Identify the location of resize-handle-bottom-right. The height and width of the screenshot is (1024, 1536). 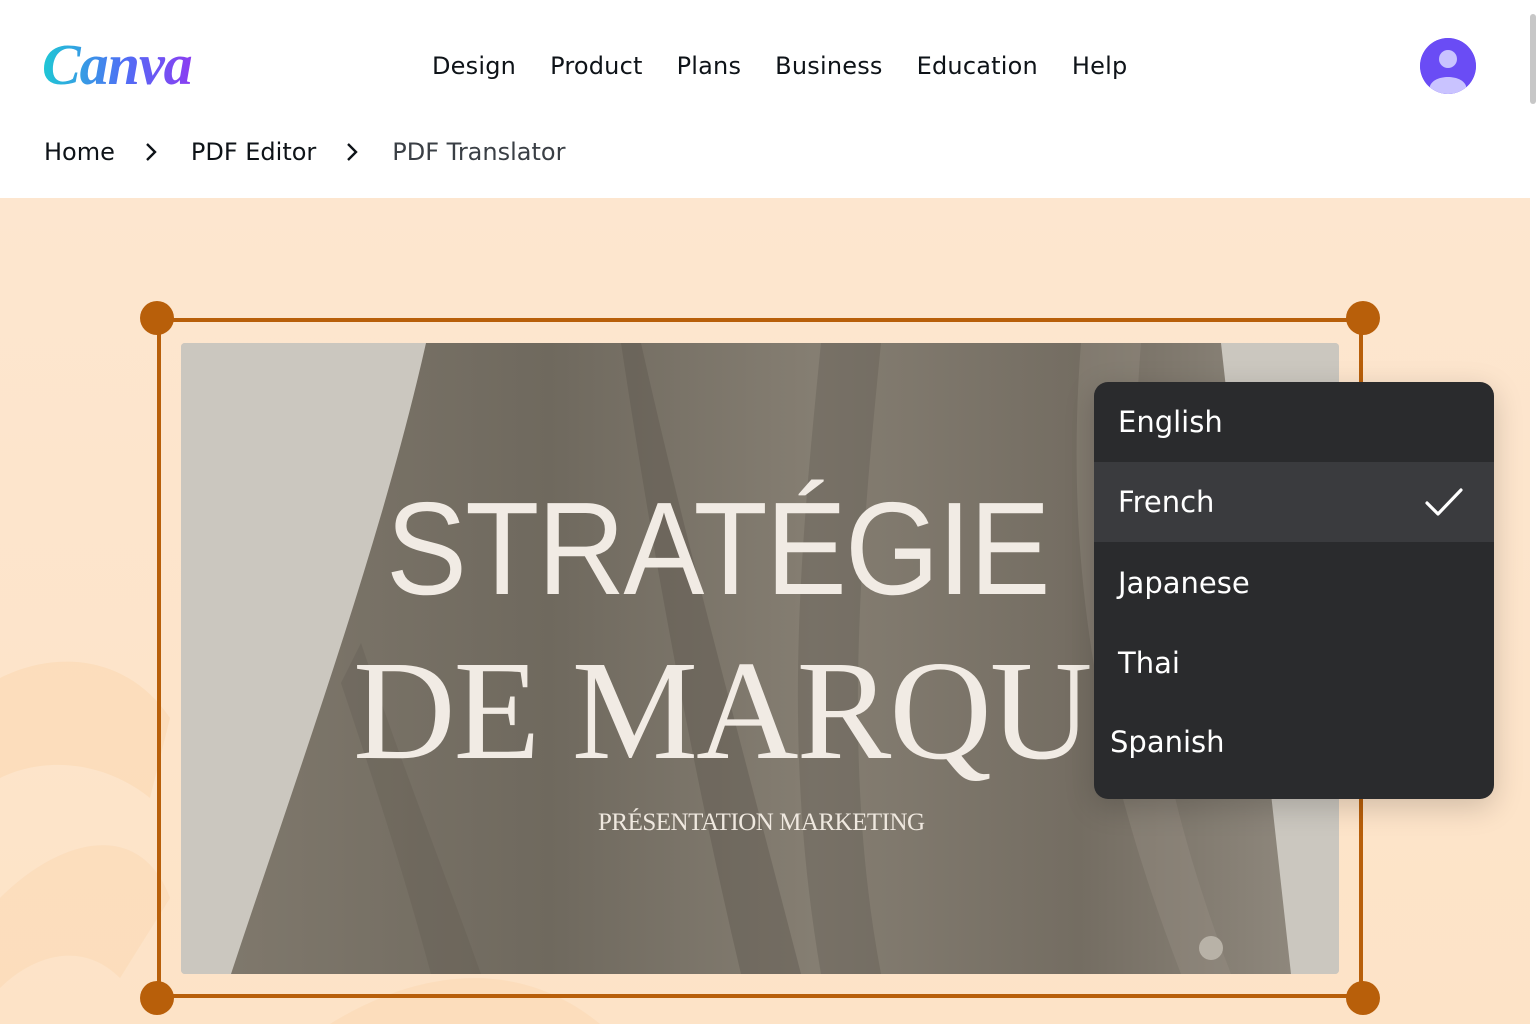
(1363, 998).